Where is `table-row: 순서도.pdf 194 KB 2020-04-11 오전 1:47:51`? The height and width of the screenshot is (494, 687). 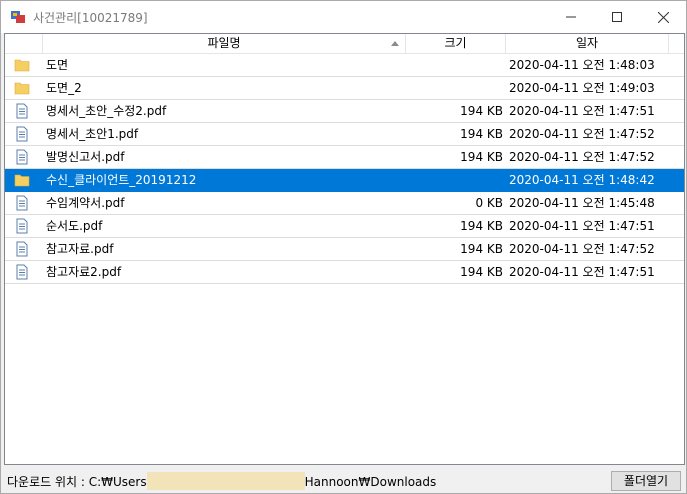 table-row: 순서도.pdf 194 KB 2020-04-11 오전 1:47:51 is located at coordinates (344, 226).